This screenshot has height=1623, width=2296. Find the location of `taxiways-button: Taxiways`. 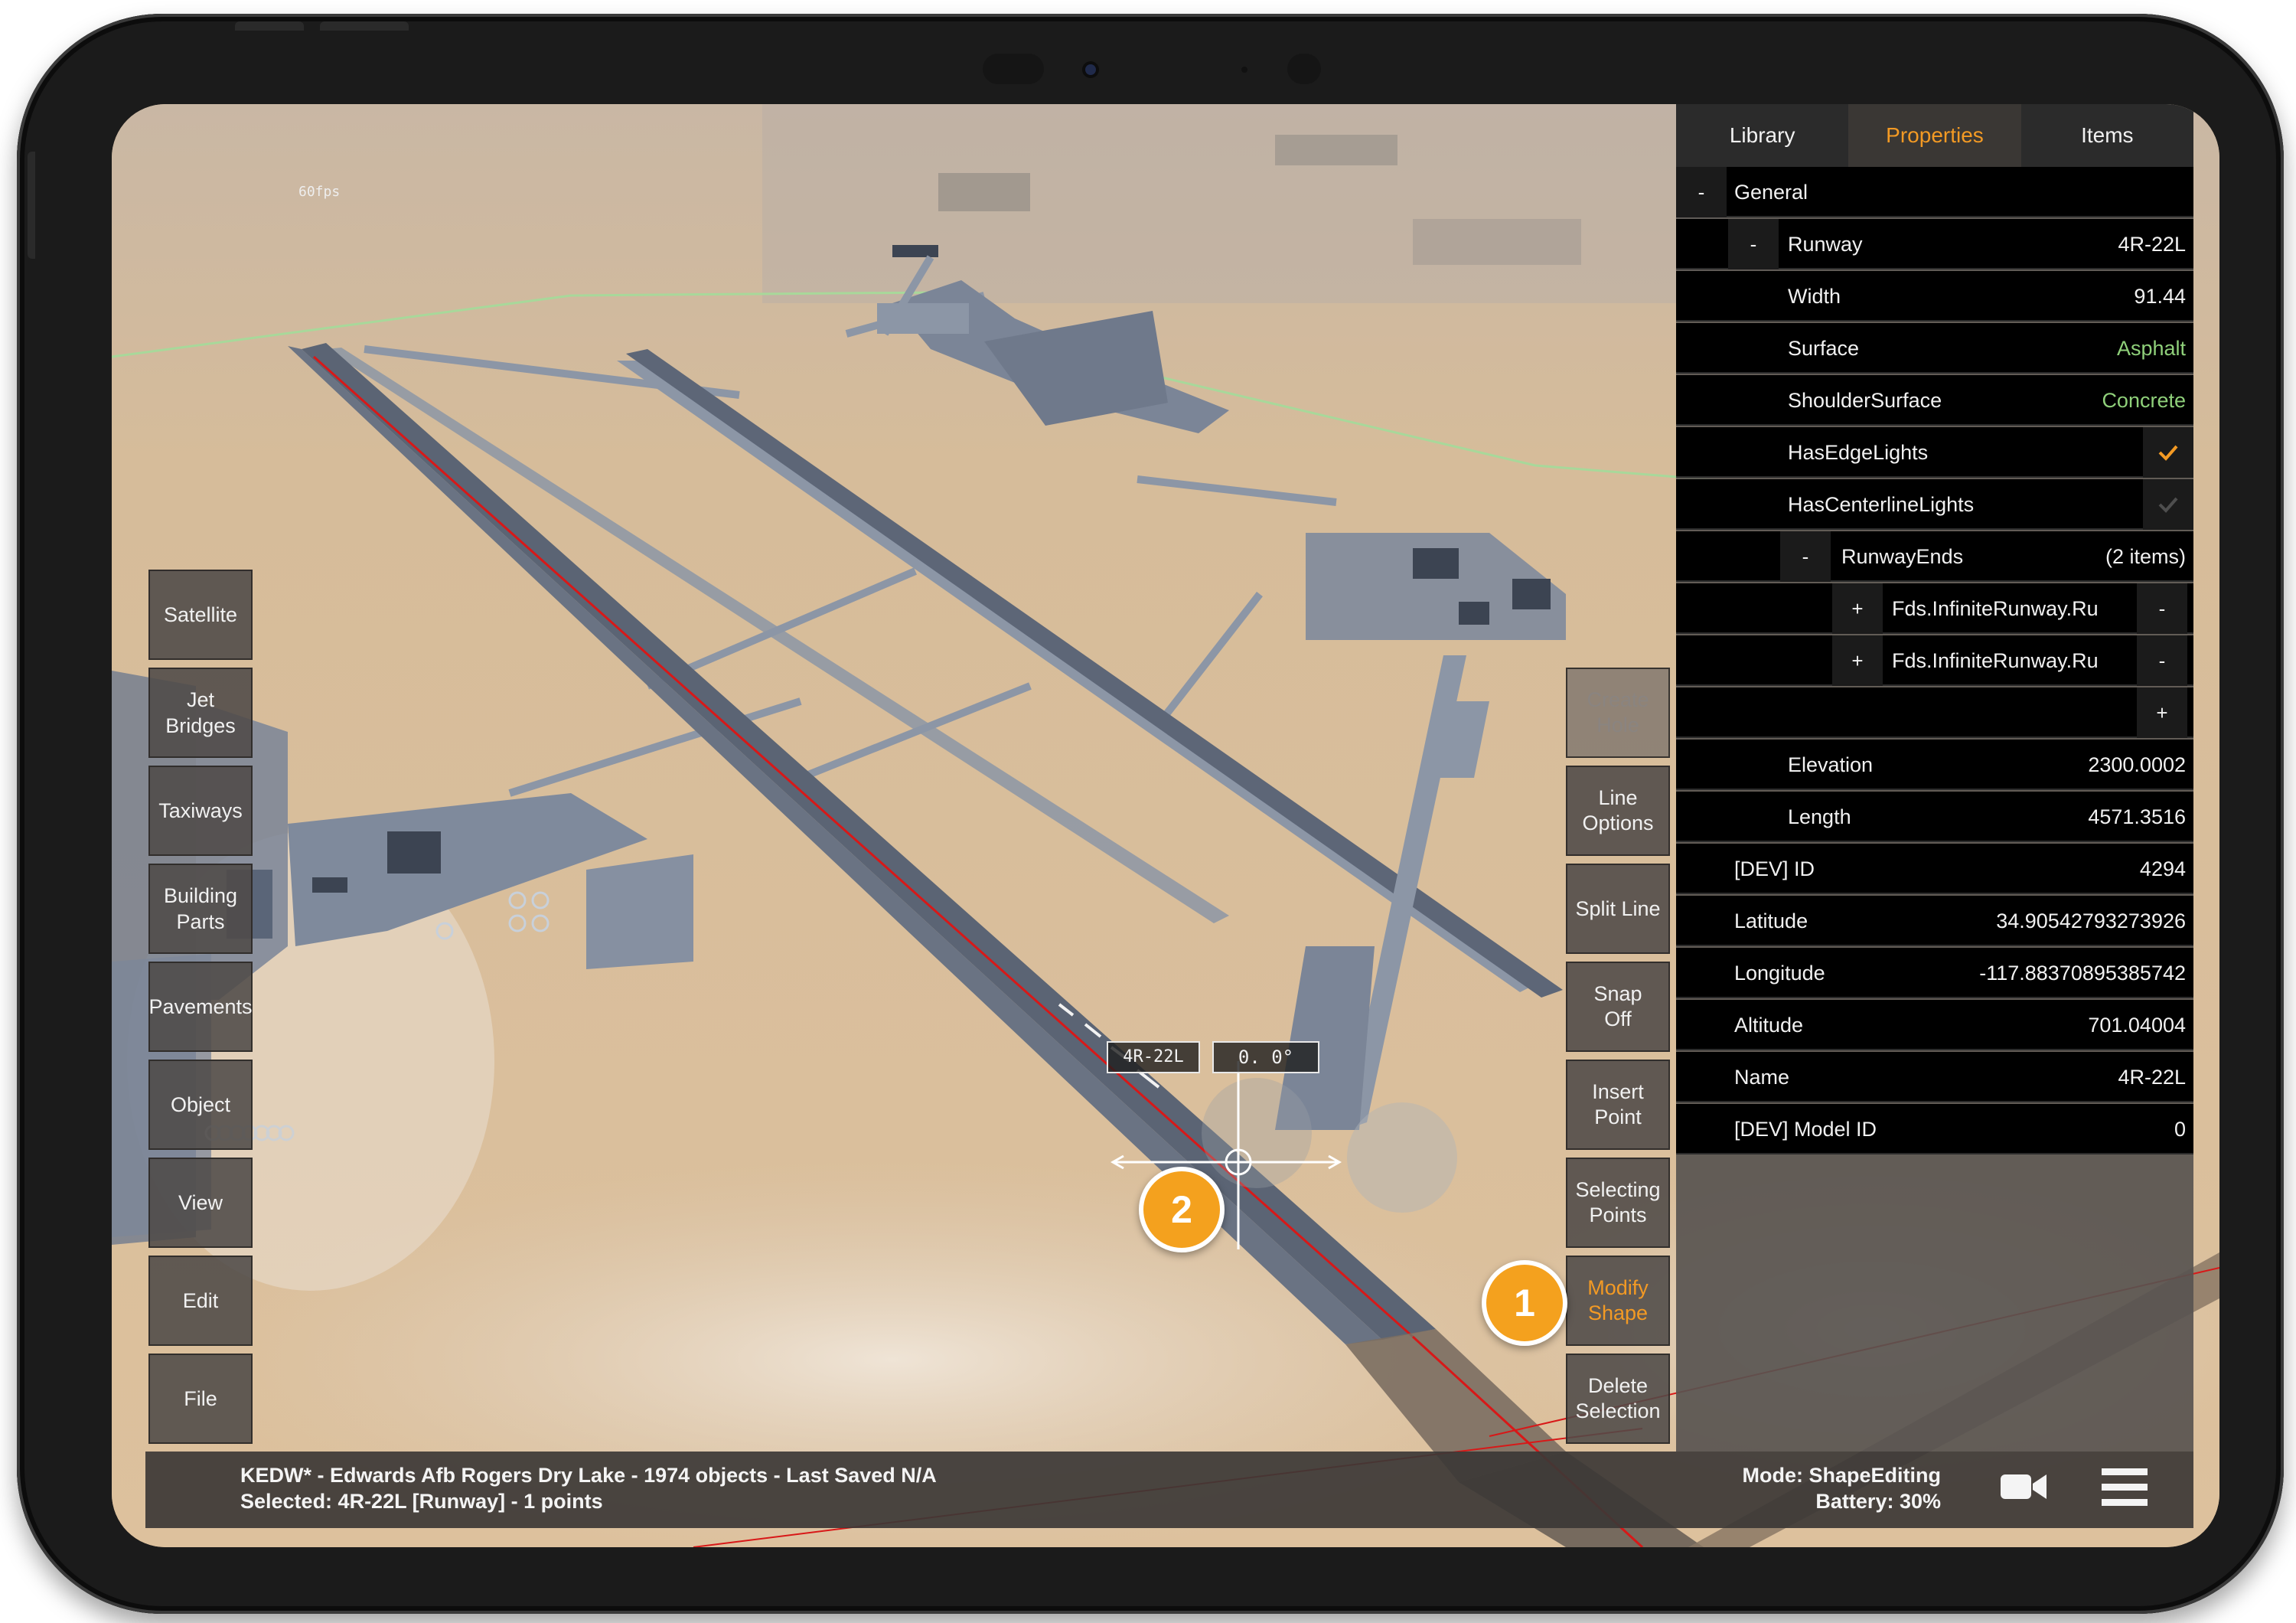

taxiways-button: Taxiways is located at coordinates (200, 811).